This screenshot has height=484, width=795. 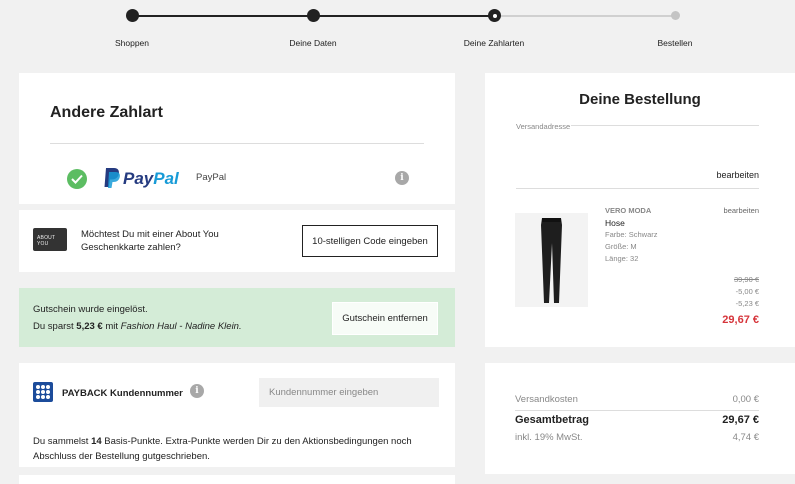 I want to click on paypal-icon, so click(x=112, y=178).